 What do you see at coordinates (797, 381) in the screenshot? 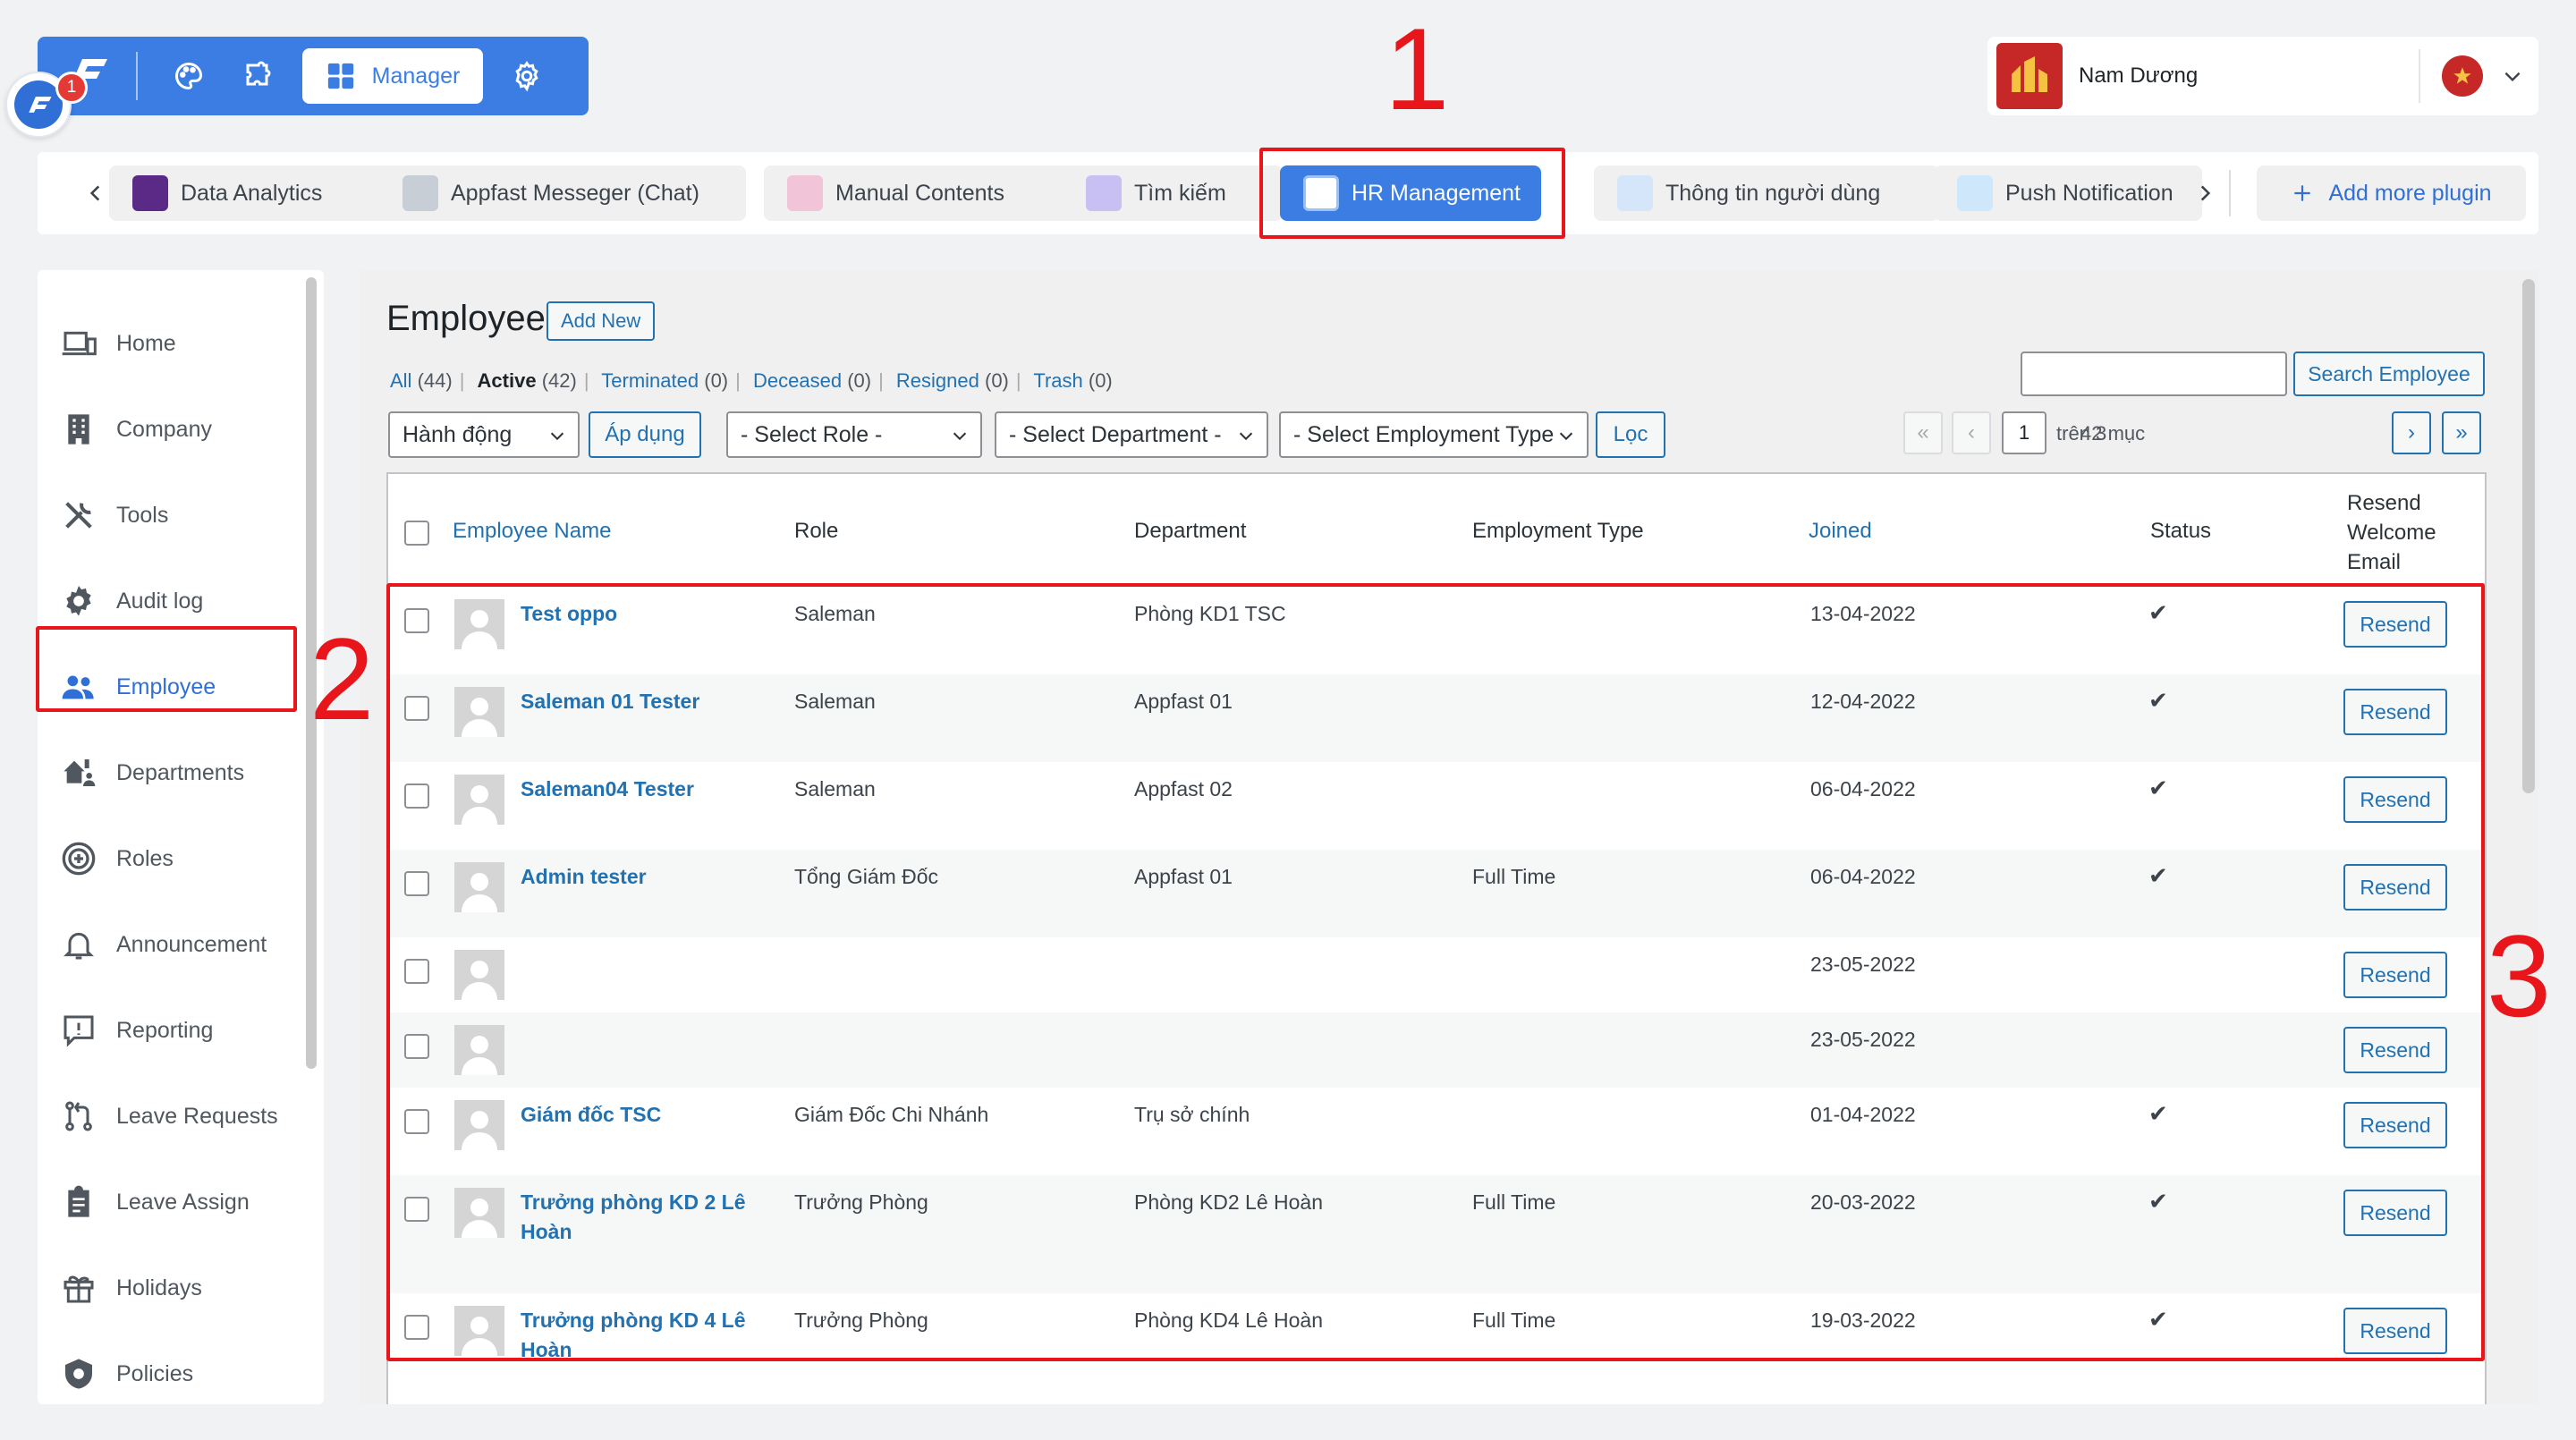
I see `status-deceased-link: Deceased` at bounding box center [797, 381].